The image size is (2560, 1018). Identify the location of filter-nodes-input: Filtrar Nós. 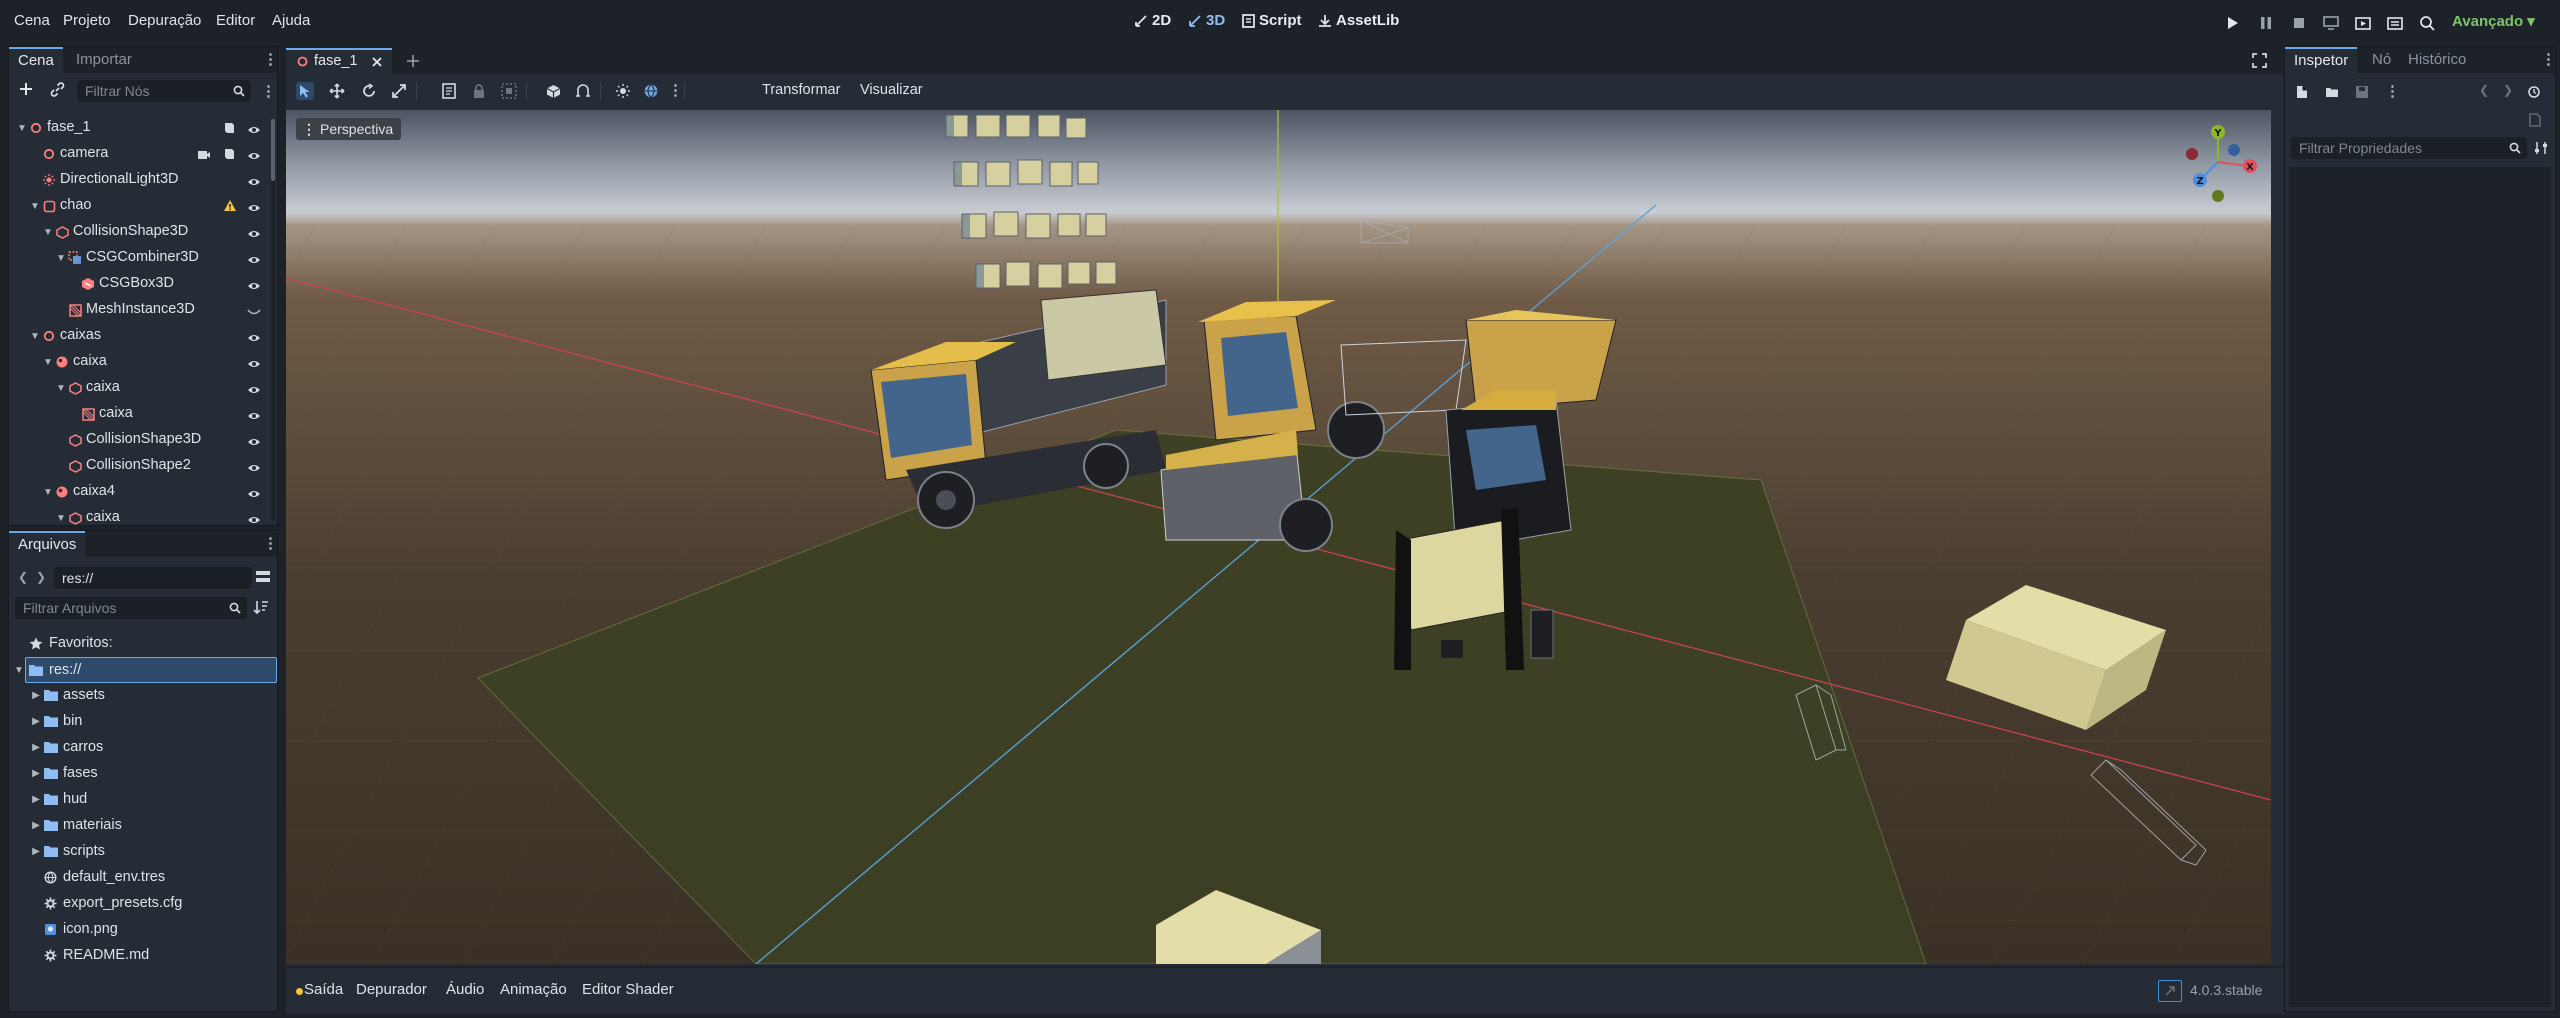
(164, 91).